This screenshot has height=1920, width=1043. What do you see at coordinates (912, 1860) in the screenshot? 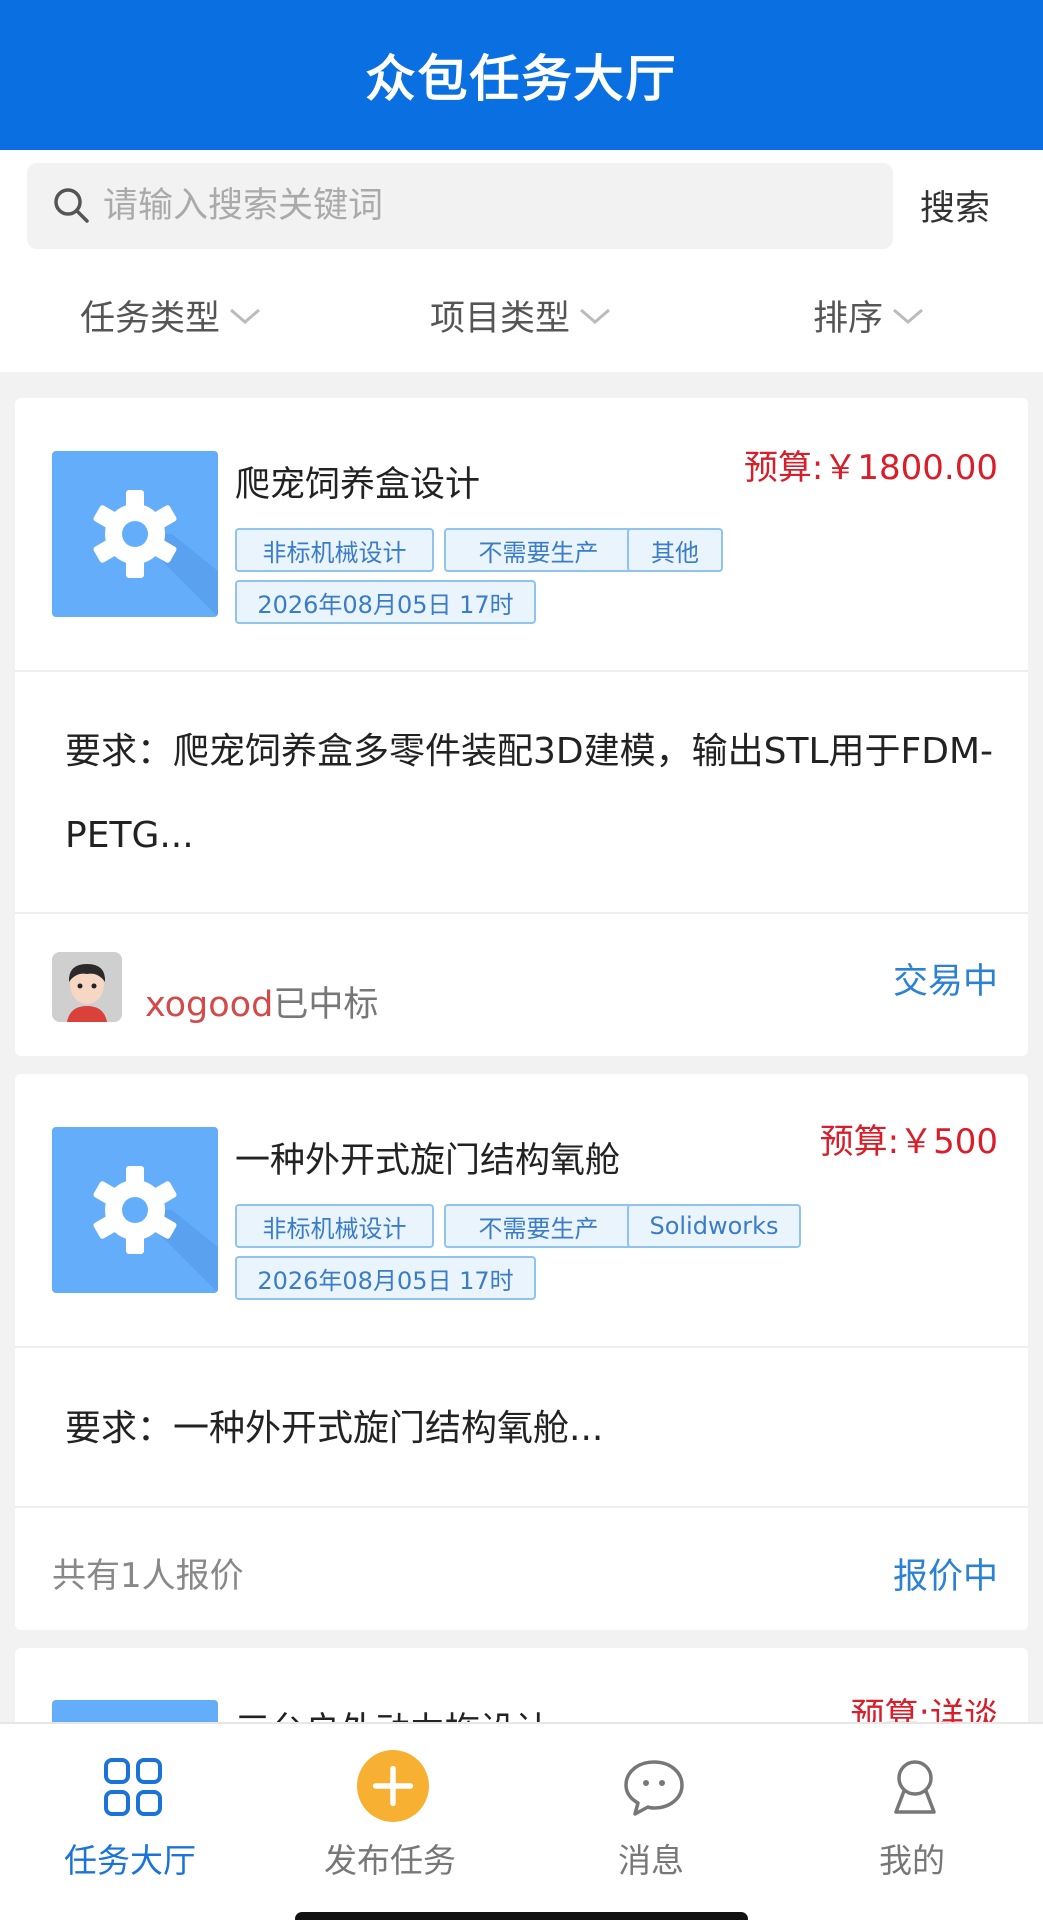
I see `tab-label: 我的` at bounding box center [912, 1860].